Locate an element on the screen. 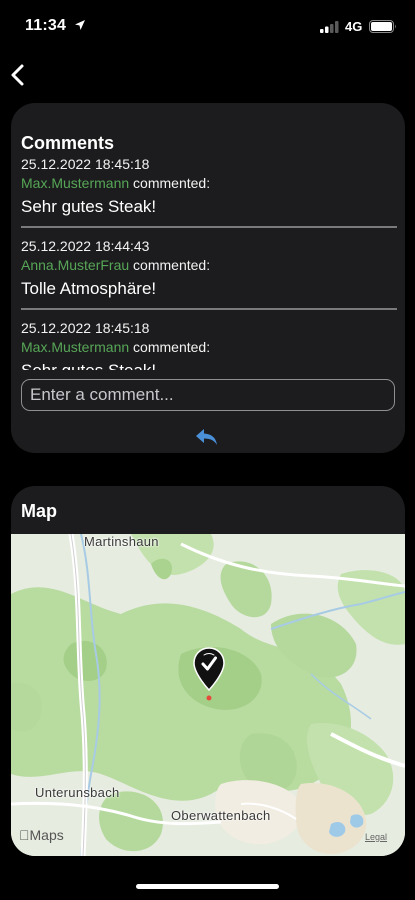  status-time: 11:34 is located at coordinates (46, 25).